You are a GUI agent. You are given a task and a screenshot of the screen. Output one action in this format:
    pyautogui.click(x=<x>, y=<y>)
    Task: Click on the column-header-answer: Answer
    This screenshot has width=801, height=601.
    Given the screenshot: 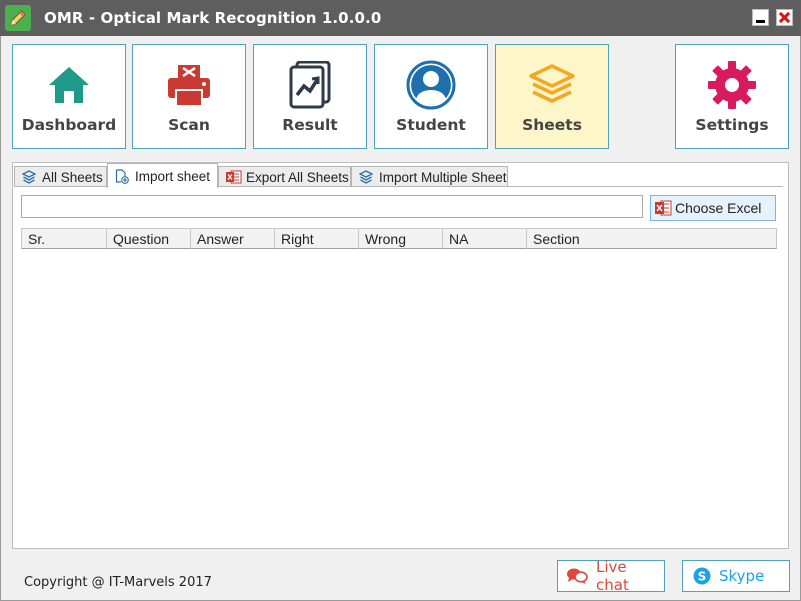 What is the action you would take?
    pyautogui.click(x=233, y=239)
    